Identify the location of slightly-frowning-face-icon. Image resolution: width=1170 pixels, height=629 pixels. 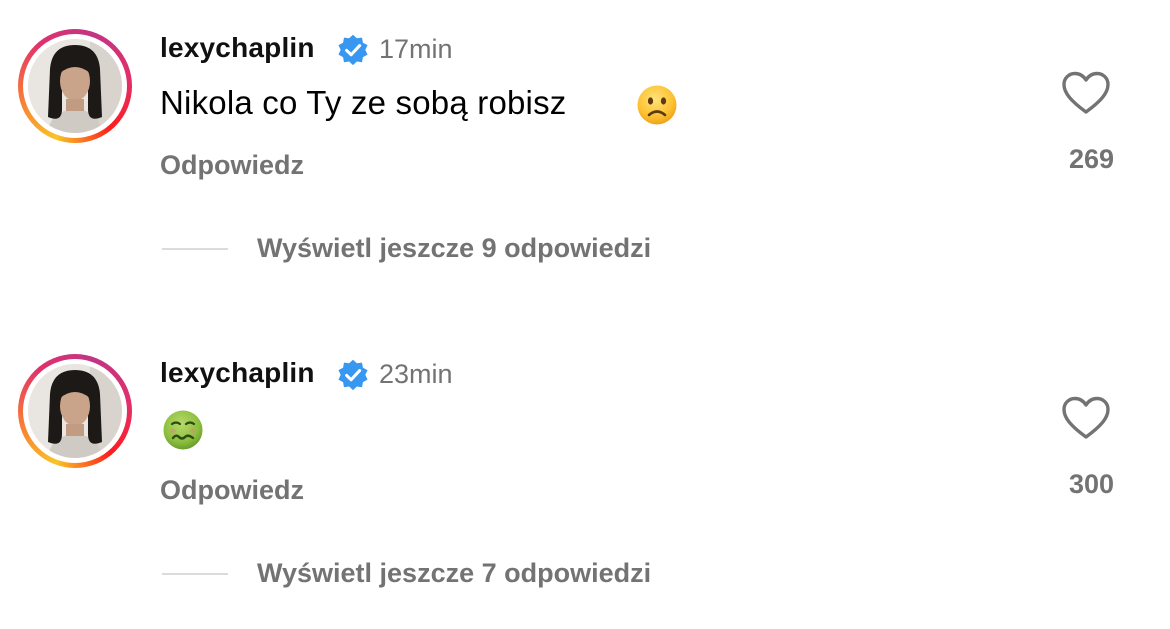
(657, 105).